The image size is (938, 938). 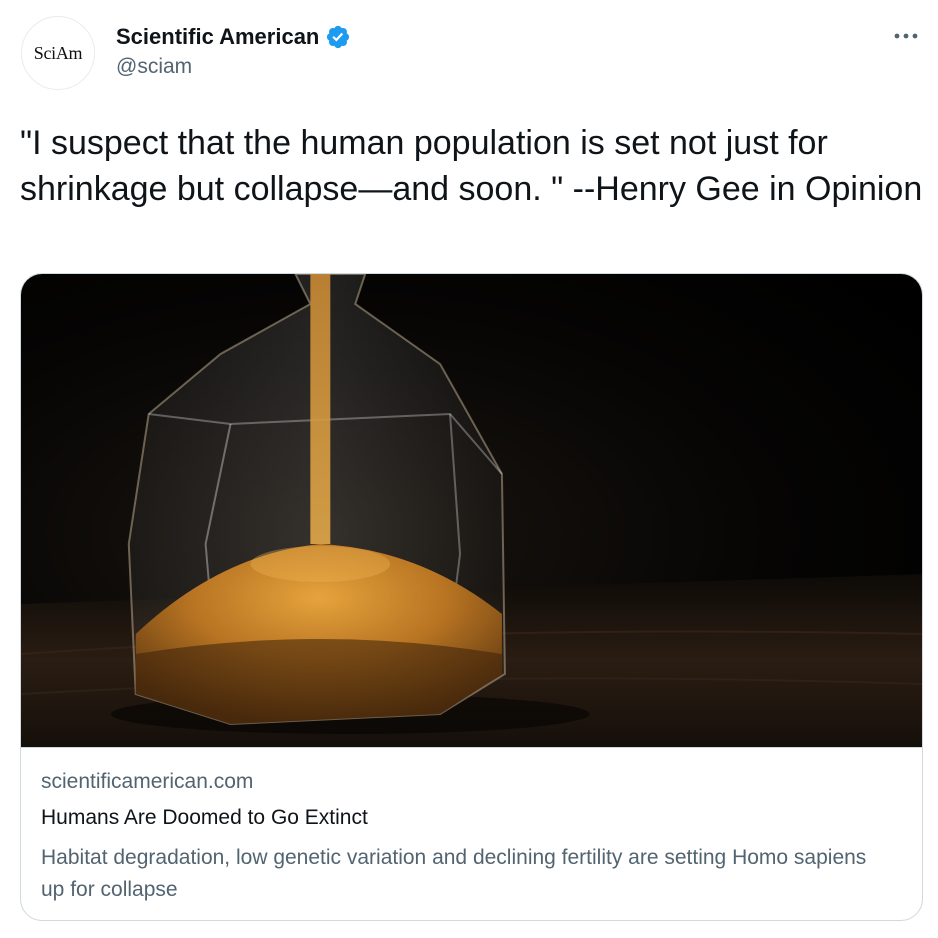 What do you see at coordinates (204, 818) in the screenshot?
I see `link-card-title: Humans Are Doomed to Go Extinct` at bounding box center [204, 818].